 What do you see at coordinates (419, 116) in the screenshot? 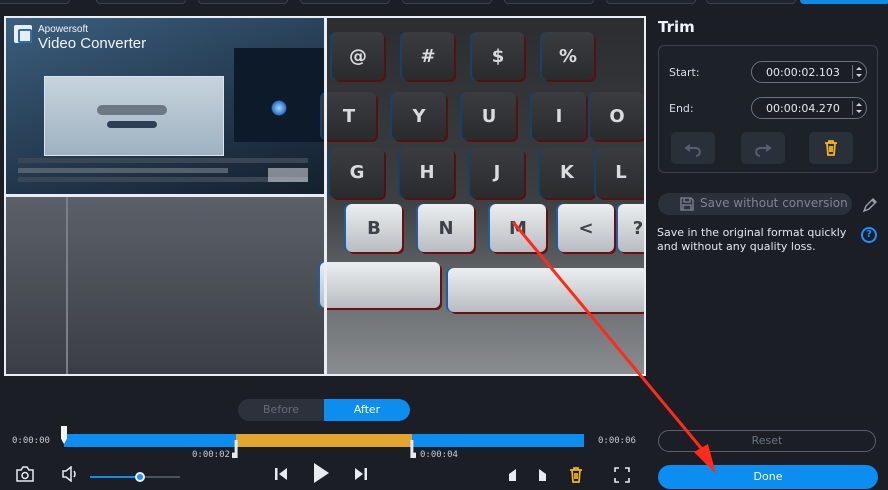
I see `keyboard-key: Y` at bounding box center [419, 116].